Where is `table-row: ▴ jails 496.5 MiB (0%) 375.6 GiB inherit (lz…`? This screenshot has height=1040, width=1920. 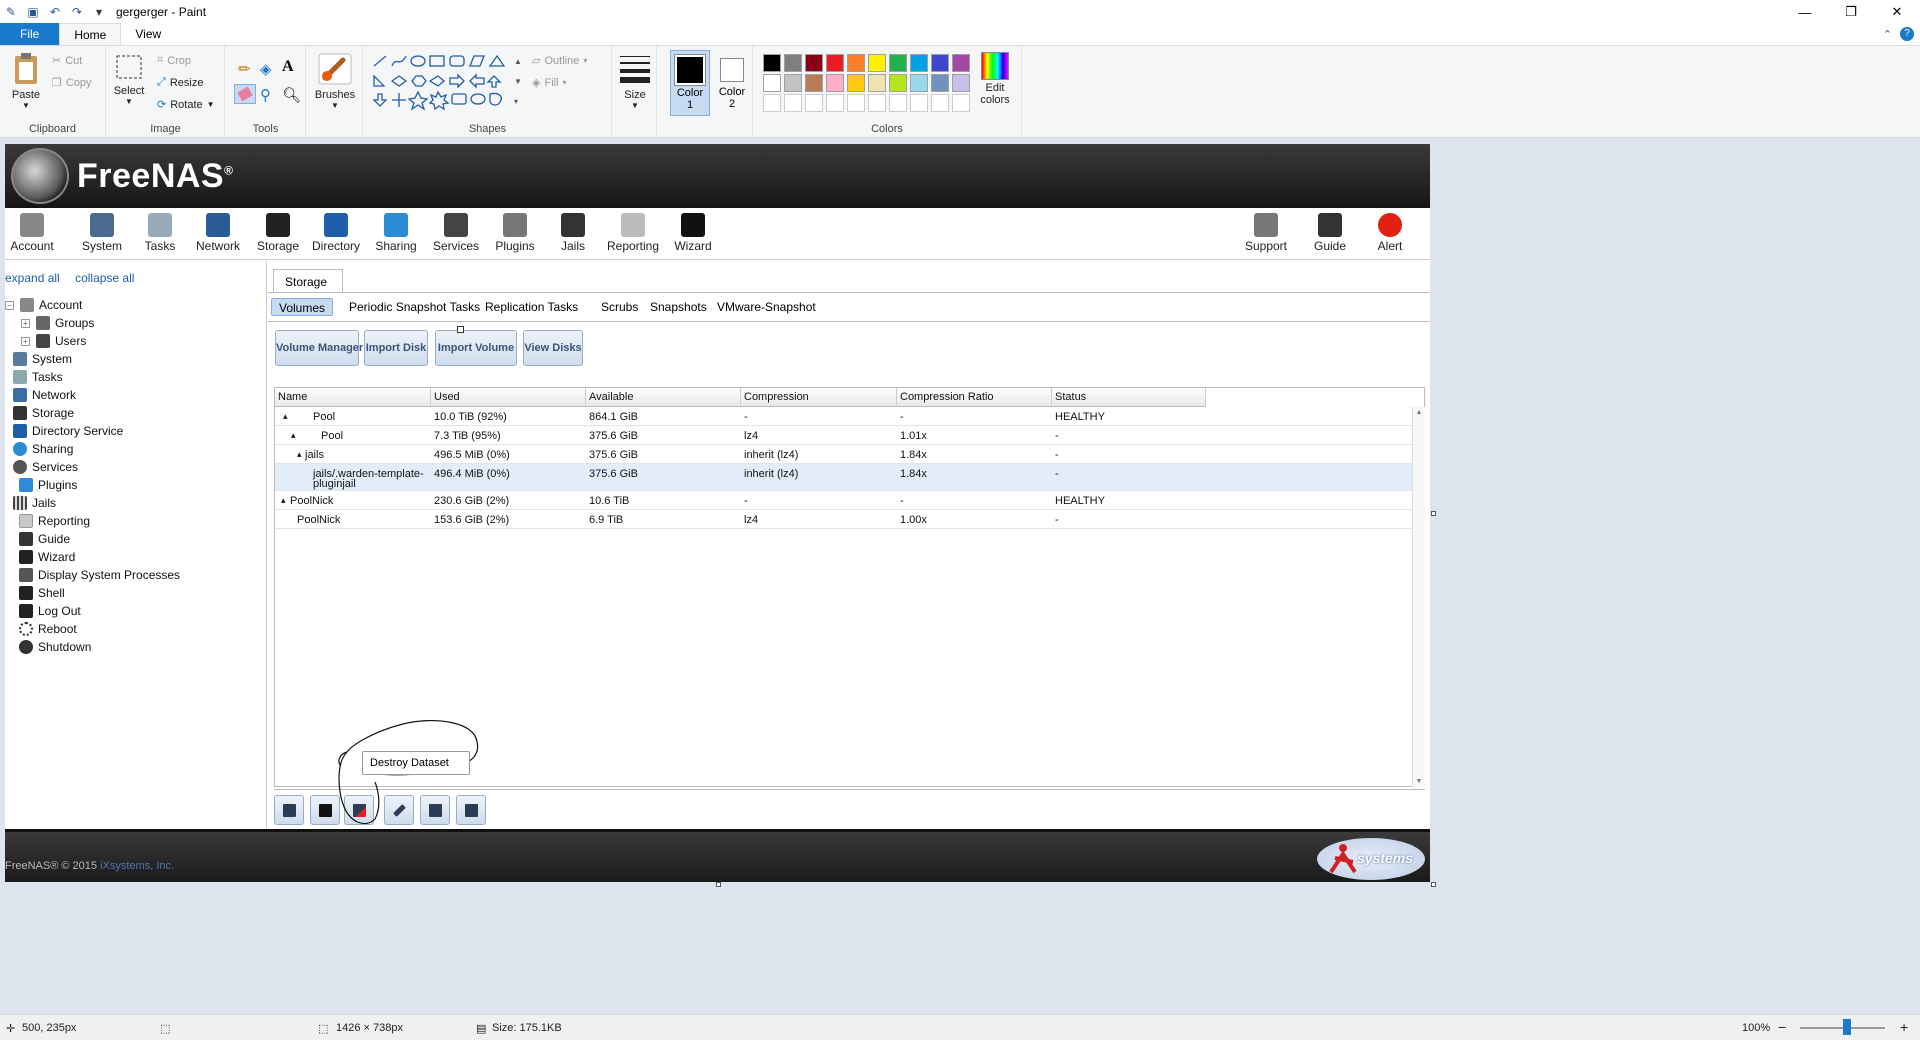
table-row: ▴ jails 496.5 MiB (0%) 375.6 GiB inherit (lz… is located at coordinates (843, 454).